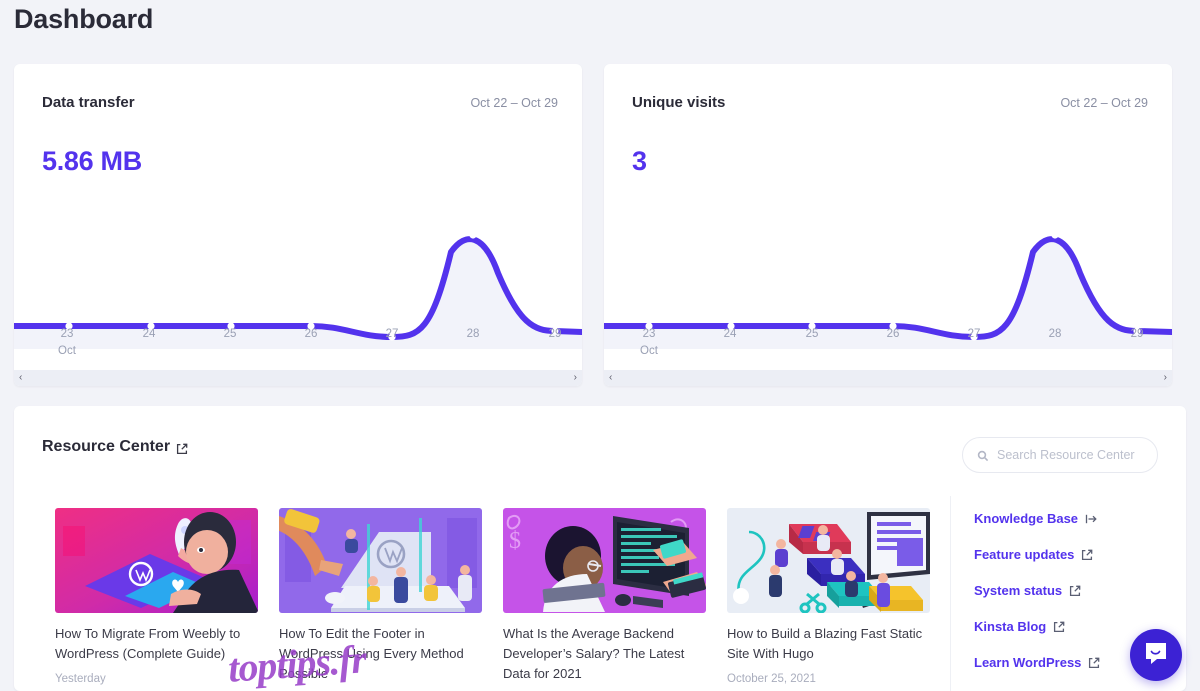 This screenshot has height=691, width=1200. What do you see at coordinates (1024, 554) in the screenshot?
I see `link-label: Feature updates` at bounding box center [1024, 554].